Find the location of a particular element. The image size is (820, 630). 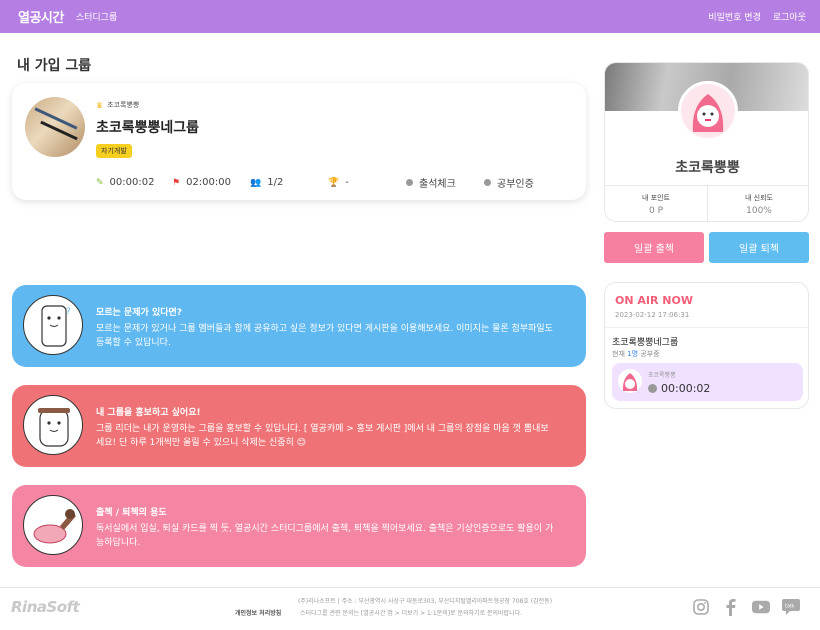

profile-avatar is located at coordinates (708, 111).